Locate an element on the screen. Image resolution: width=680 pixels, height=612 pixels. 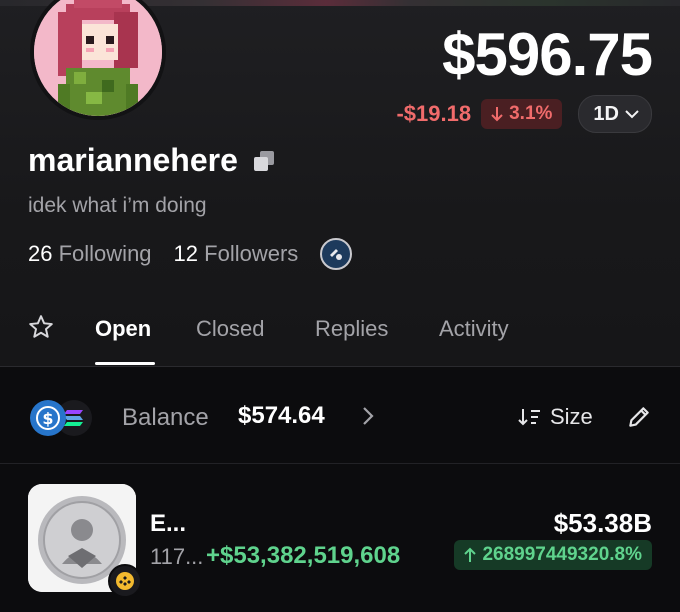
tab-open: Open is located at coordinates (123, 329).